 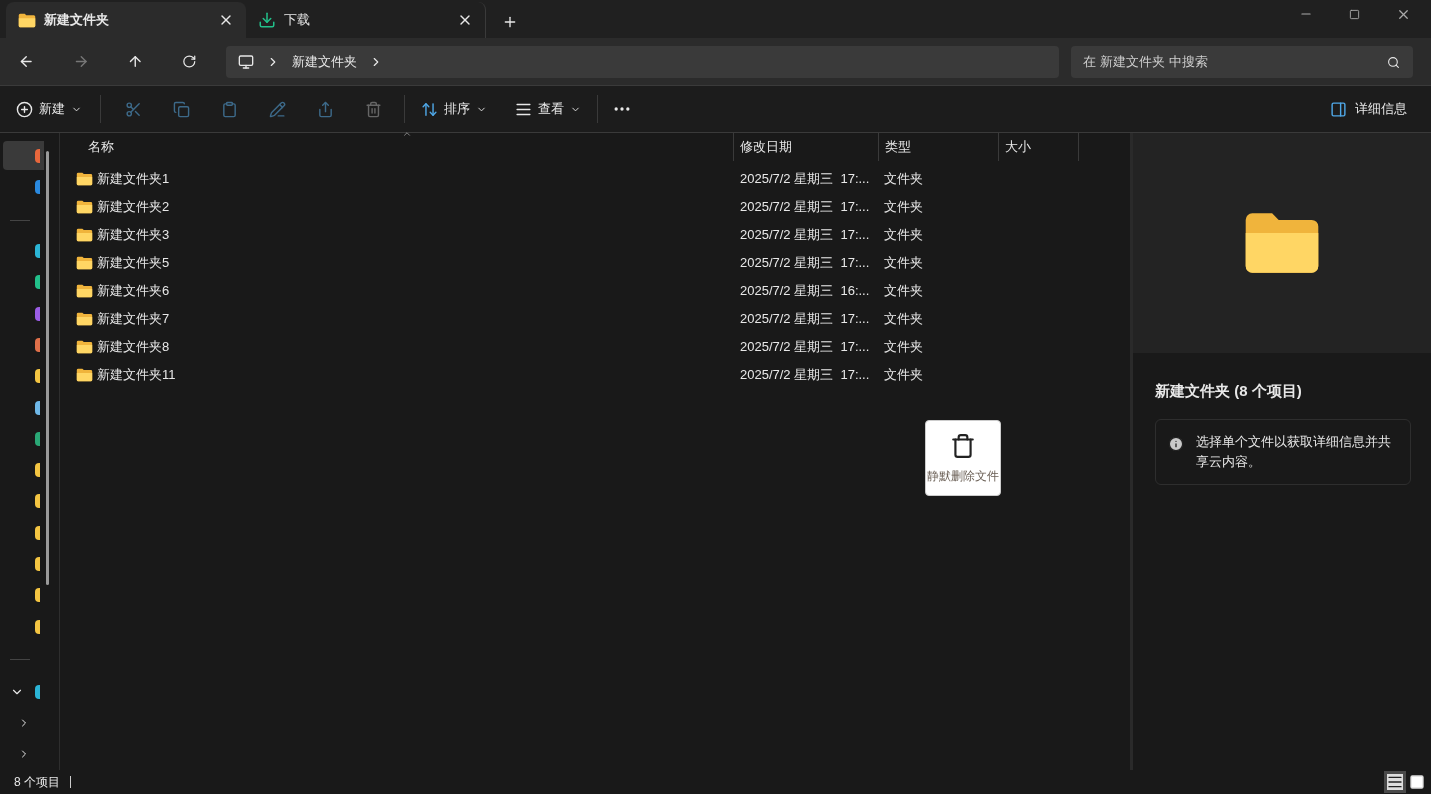 What do you see at coordinates (189, 61) in the screenshot?
I see `refresh-icon` at bounding box center [189, 61].